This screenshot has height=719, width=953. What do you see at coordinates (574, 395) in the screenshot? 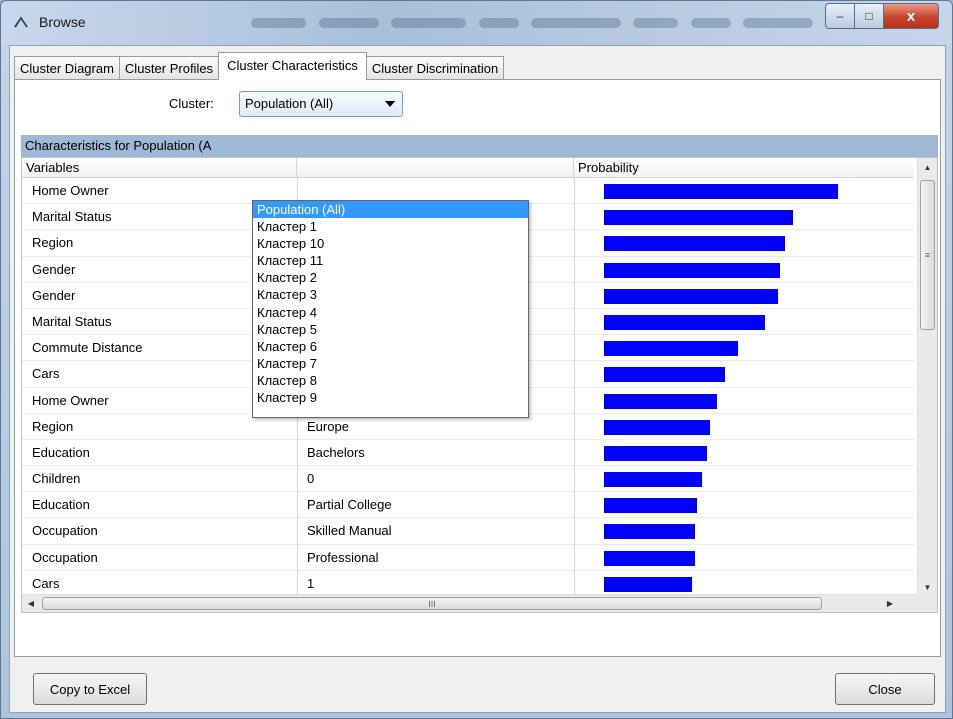
I see `column-divider` at bounding box center [574, 395].